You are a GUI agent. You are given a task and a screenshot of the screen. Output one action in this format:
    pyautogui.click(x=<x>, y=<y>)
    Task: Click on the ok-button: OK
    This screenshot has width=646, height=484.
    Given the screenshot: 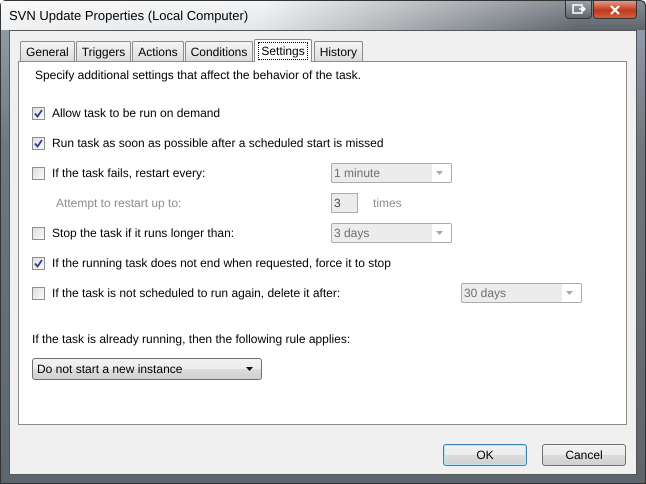 What is the action you would take?
    pyautogui.click(x=485, y=455)
    